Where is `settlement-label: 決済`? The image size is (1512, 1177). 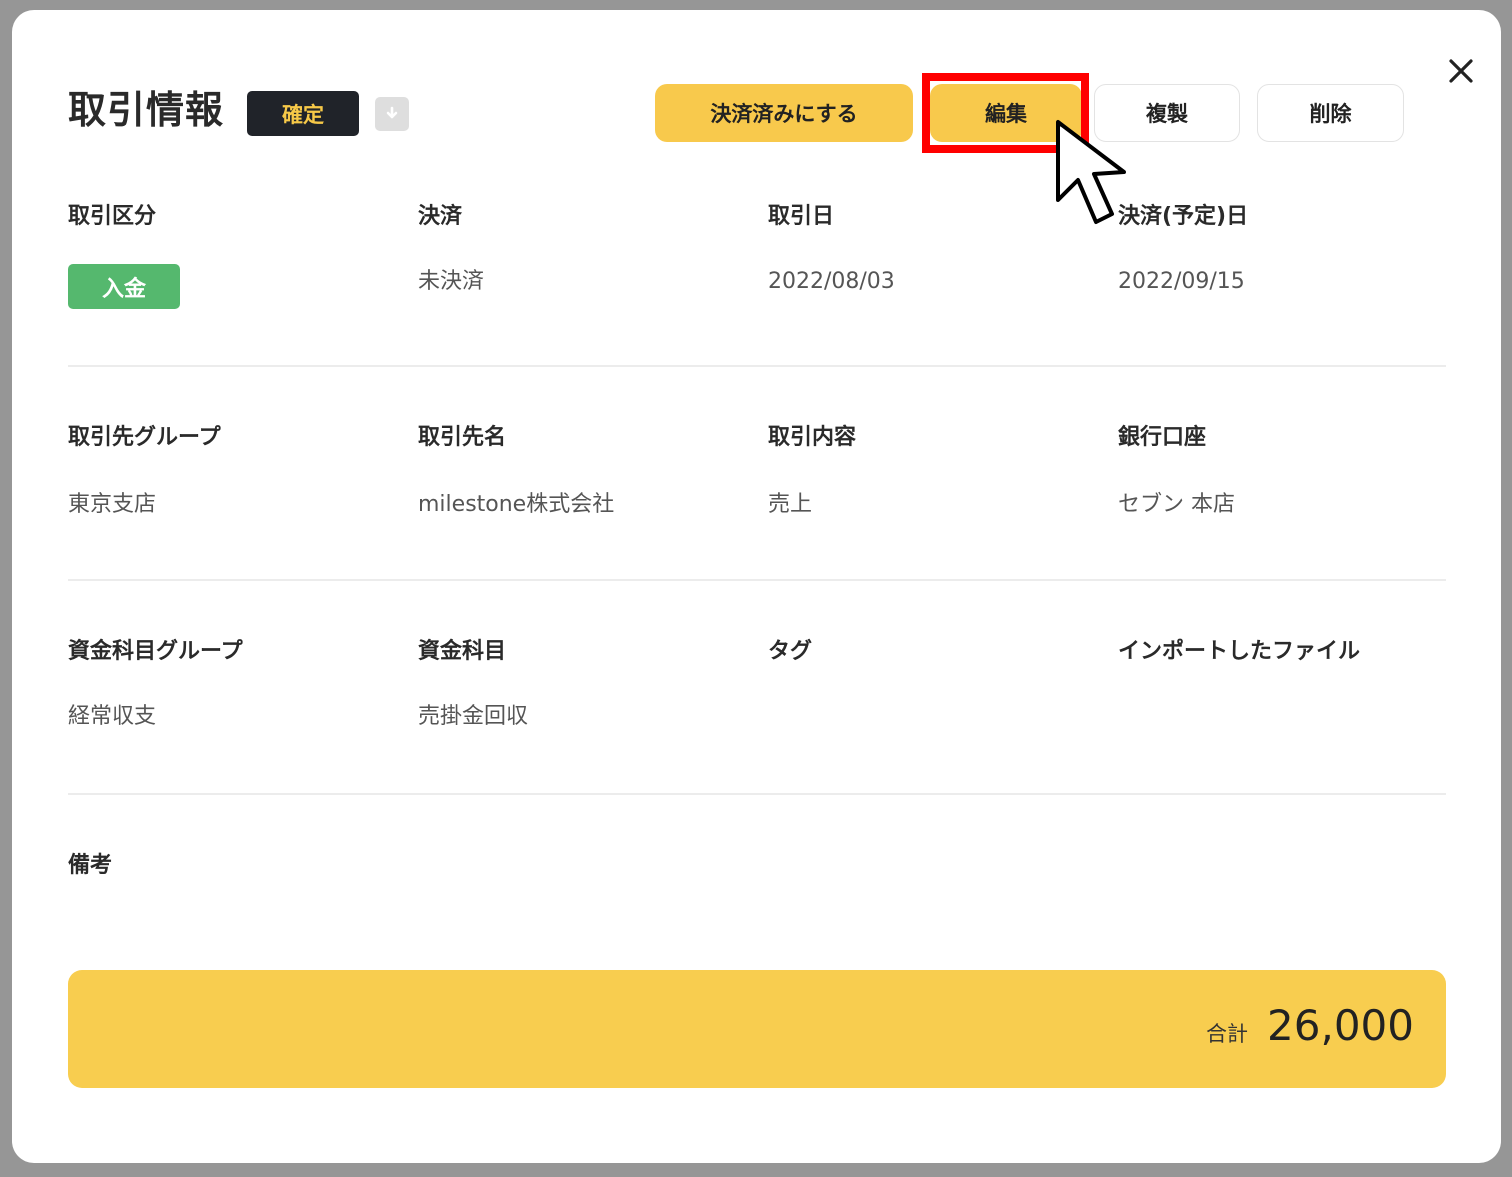 settlement-label: 決済 is located at coordinates (440, 216).